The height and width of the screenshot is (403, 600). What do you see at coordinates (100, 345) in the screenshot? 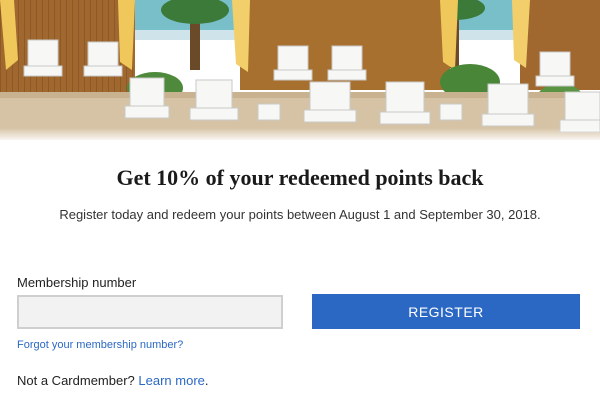
I see `forgot-membership-link: Forgot your membership number?` at bounding box center [100, 345].